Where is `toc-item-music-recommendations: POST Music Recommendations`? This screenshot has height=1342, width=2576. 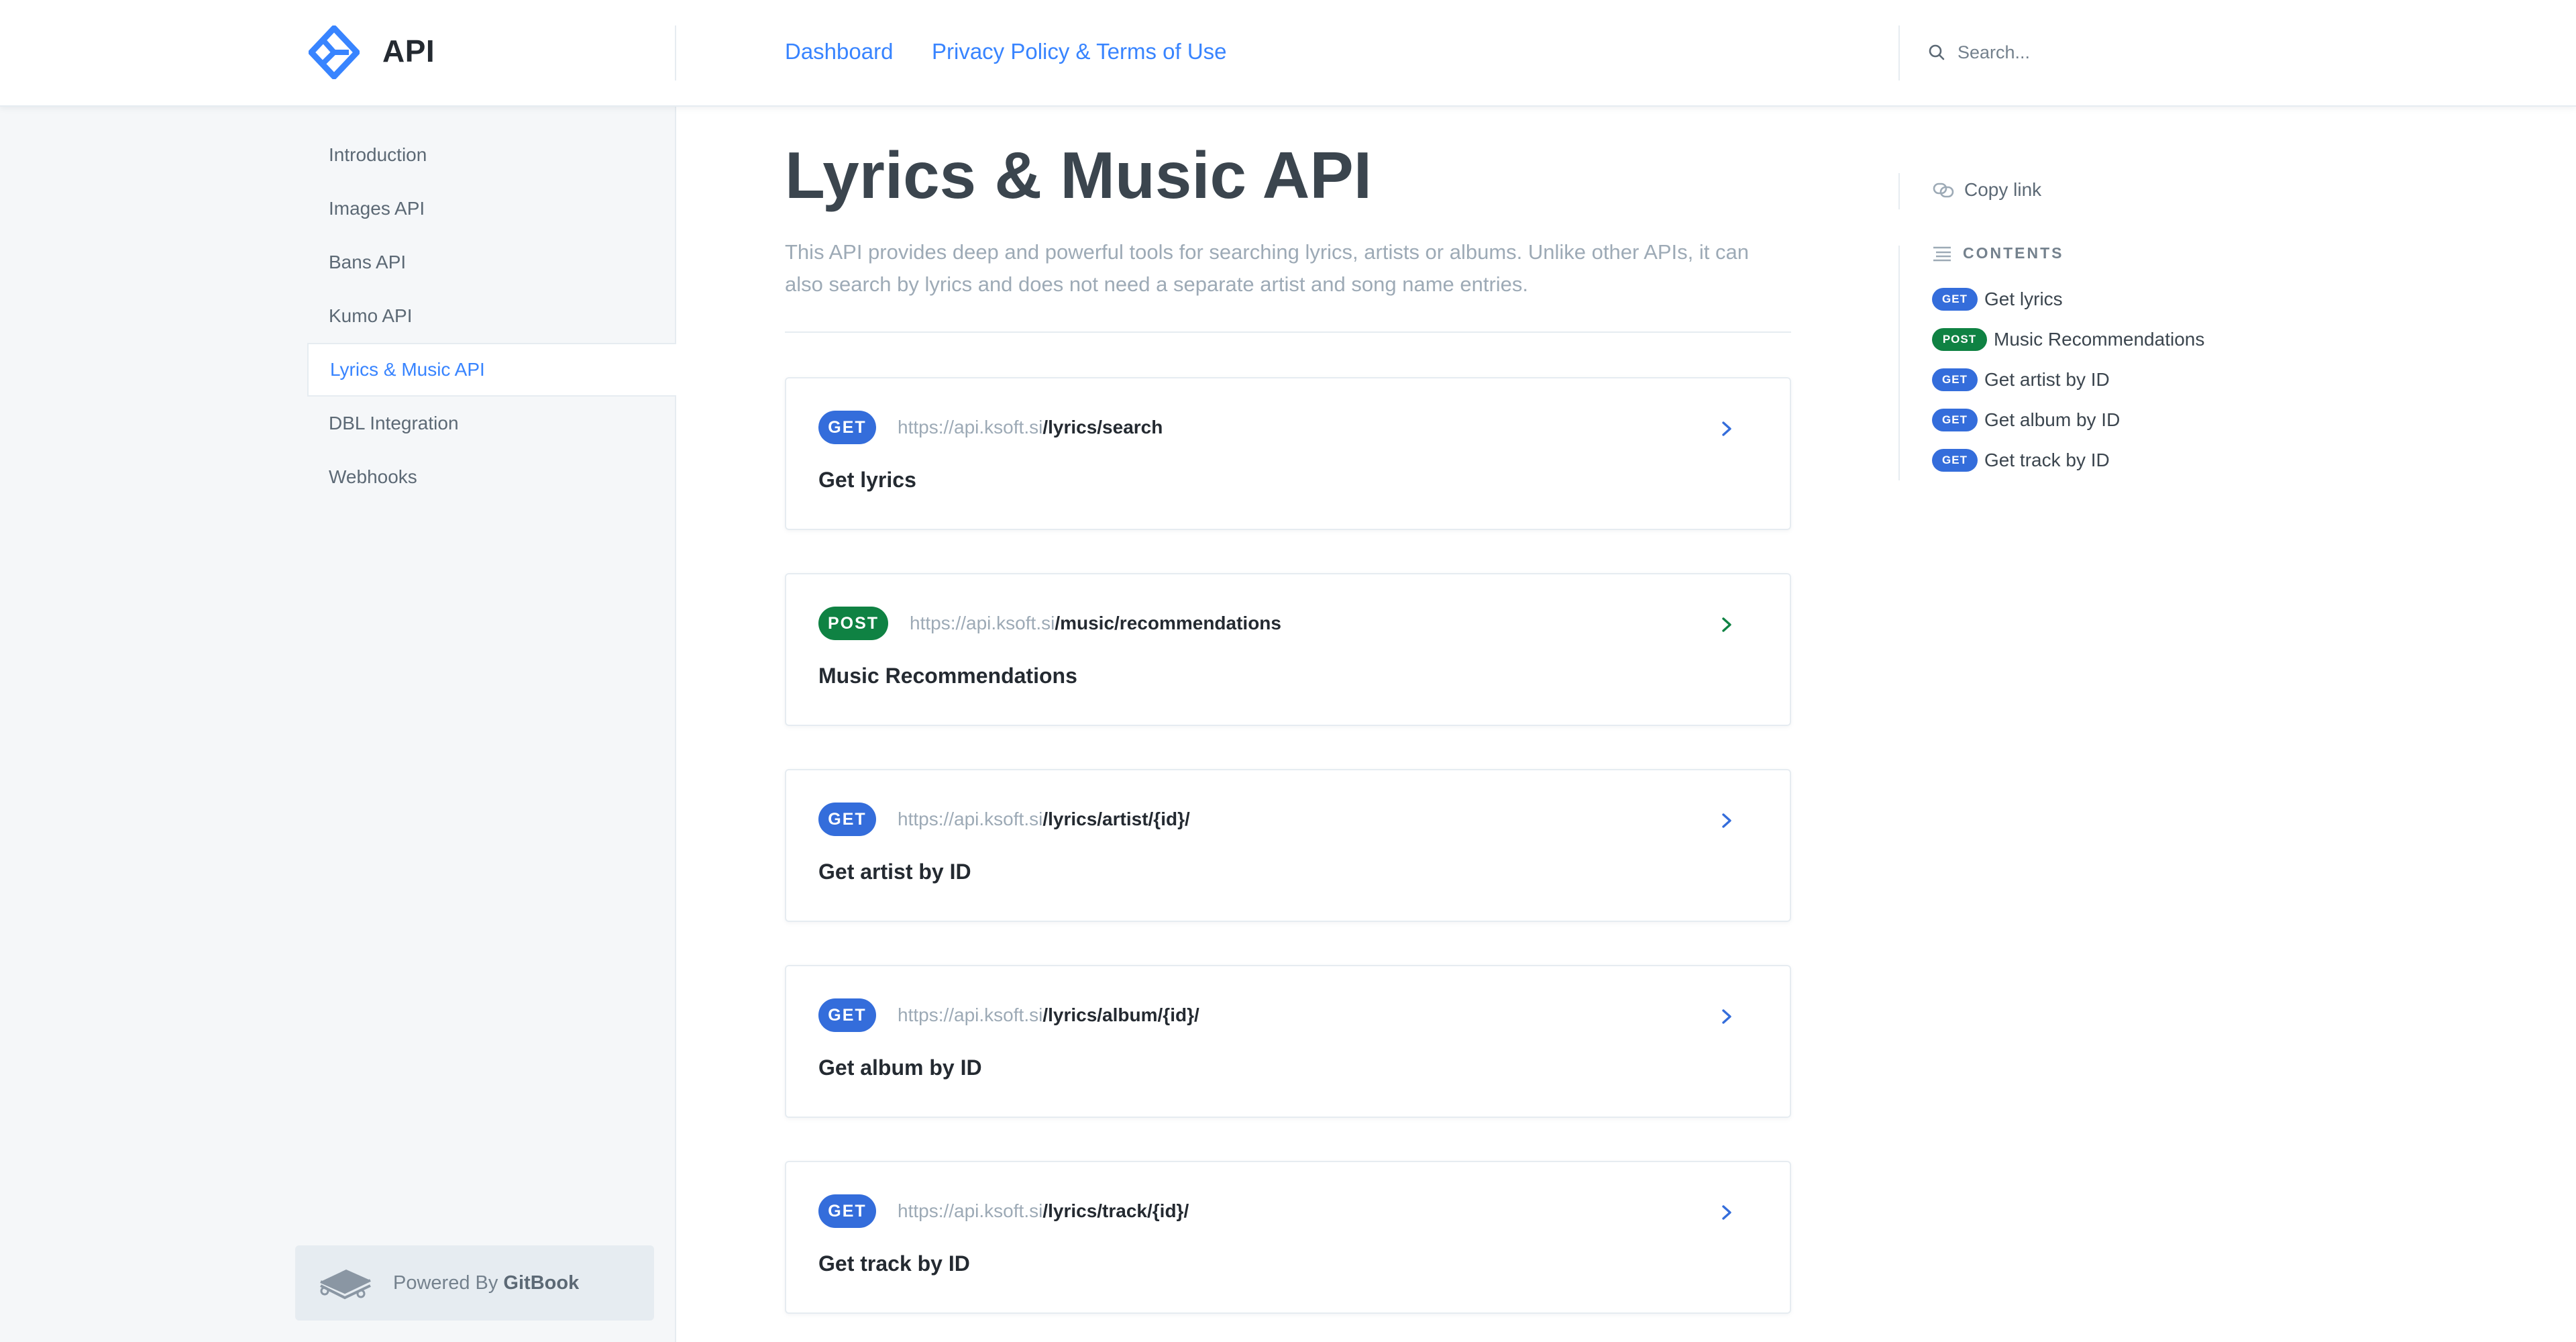 toc-item-music-recommendations: POST Music Recommendations is located at coordinates (2068, 340).